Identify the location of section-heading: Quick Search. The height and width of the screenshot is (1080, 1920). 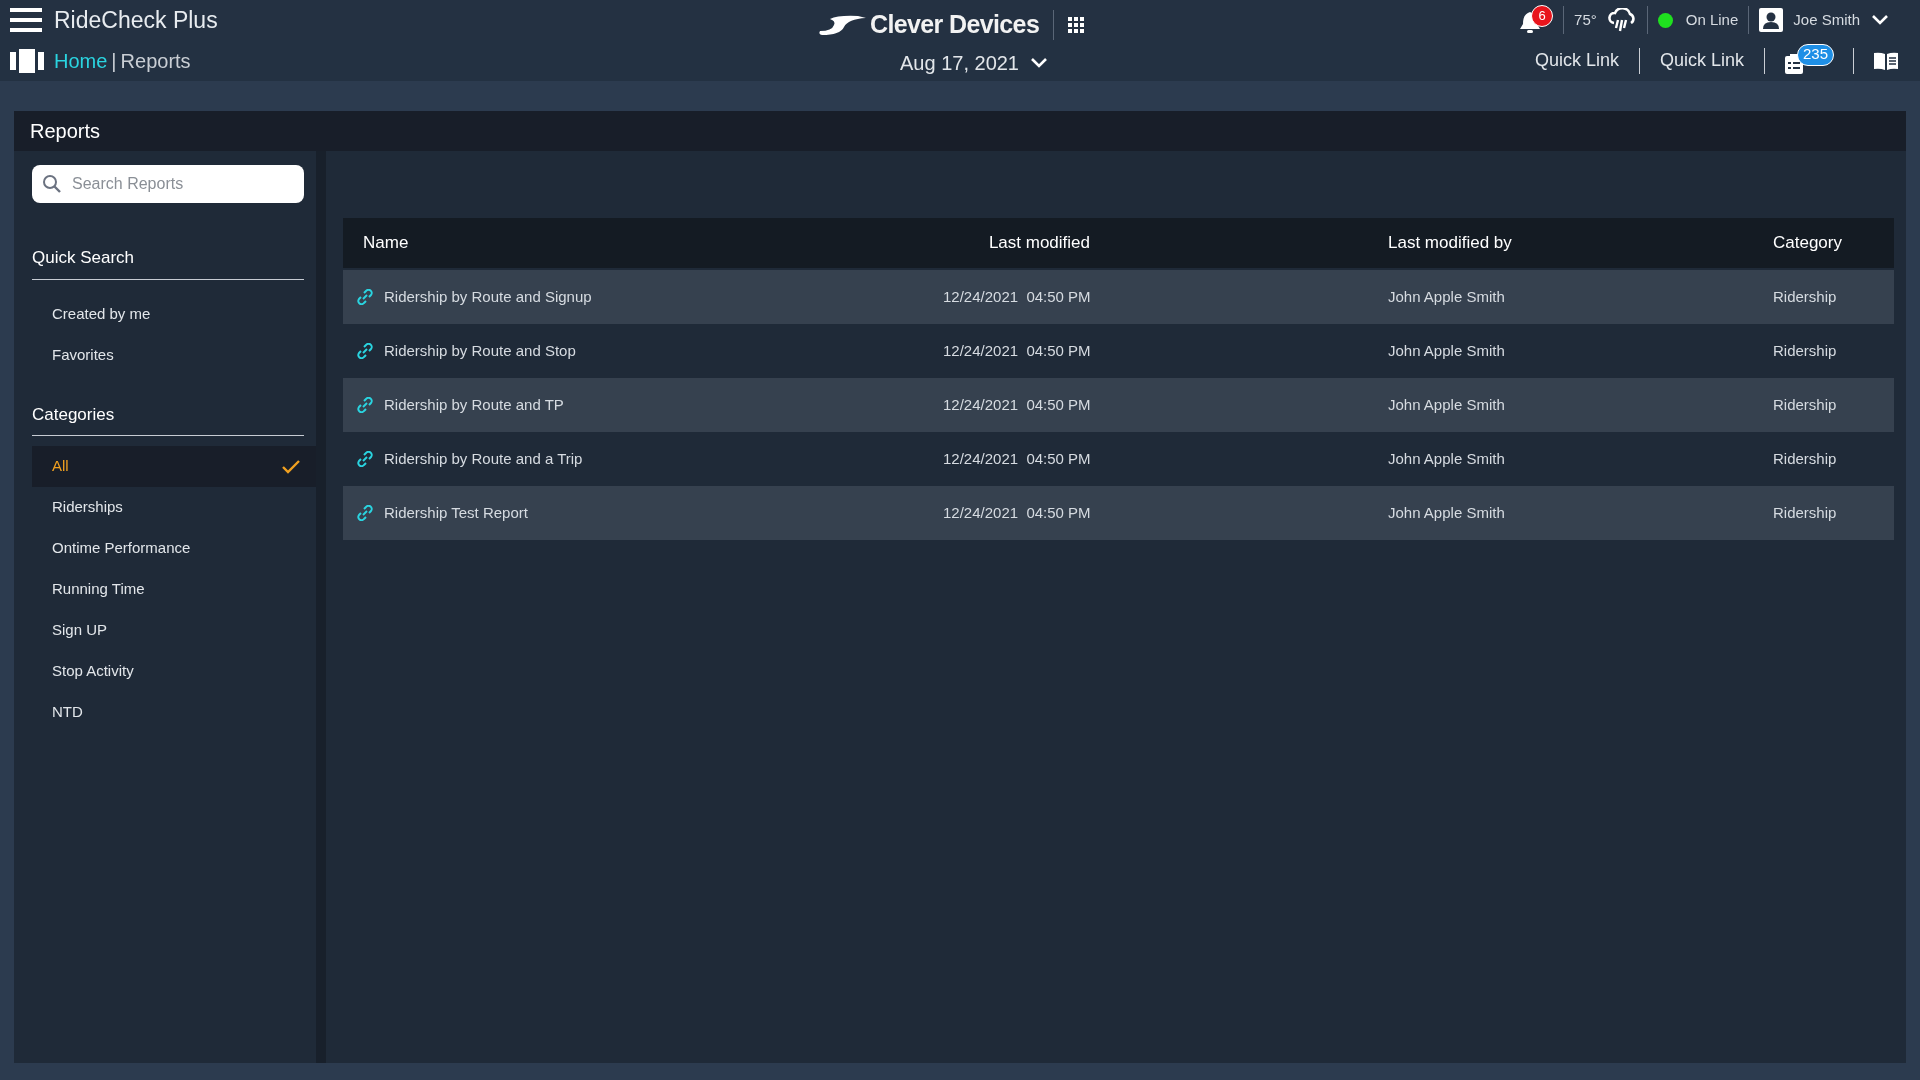
(168, 262).